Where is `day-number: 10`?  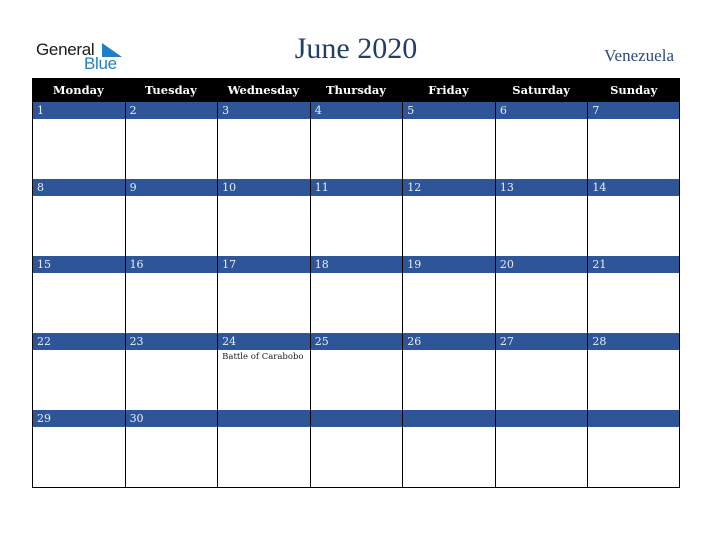 day-number: 10 is located at coordinates (264, 187).